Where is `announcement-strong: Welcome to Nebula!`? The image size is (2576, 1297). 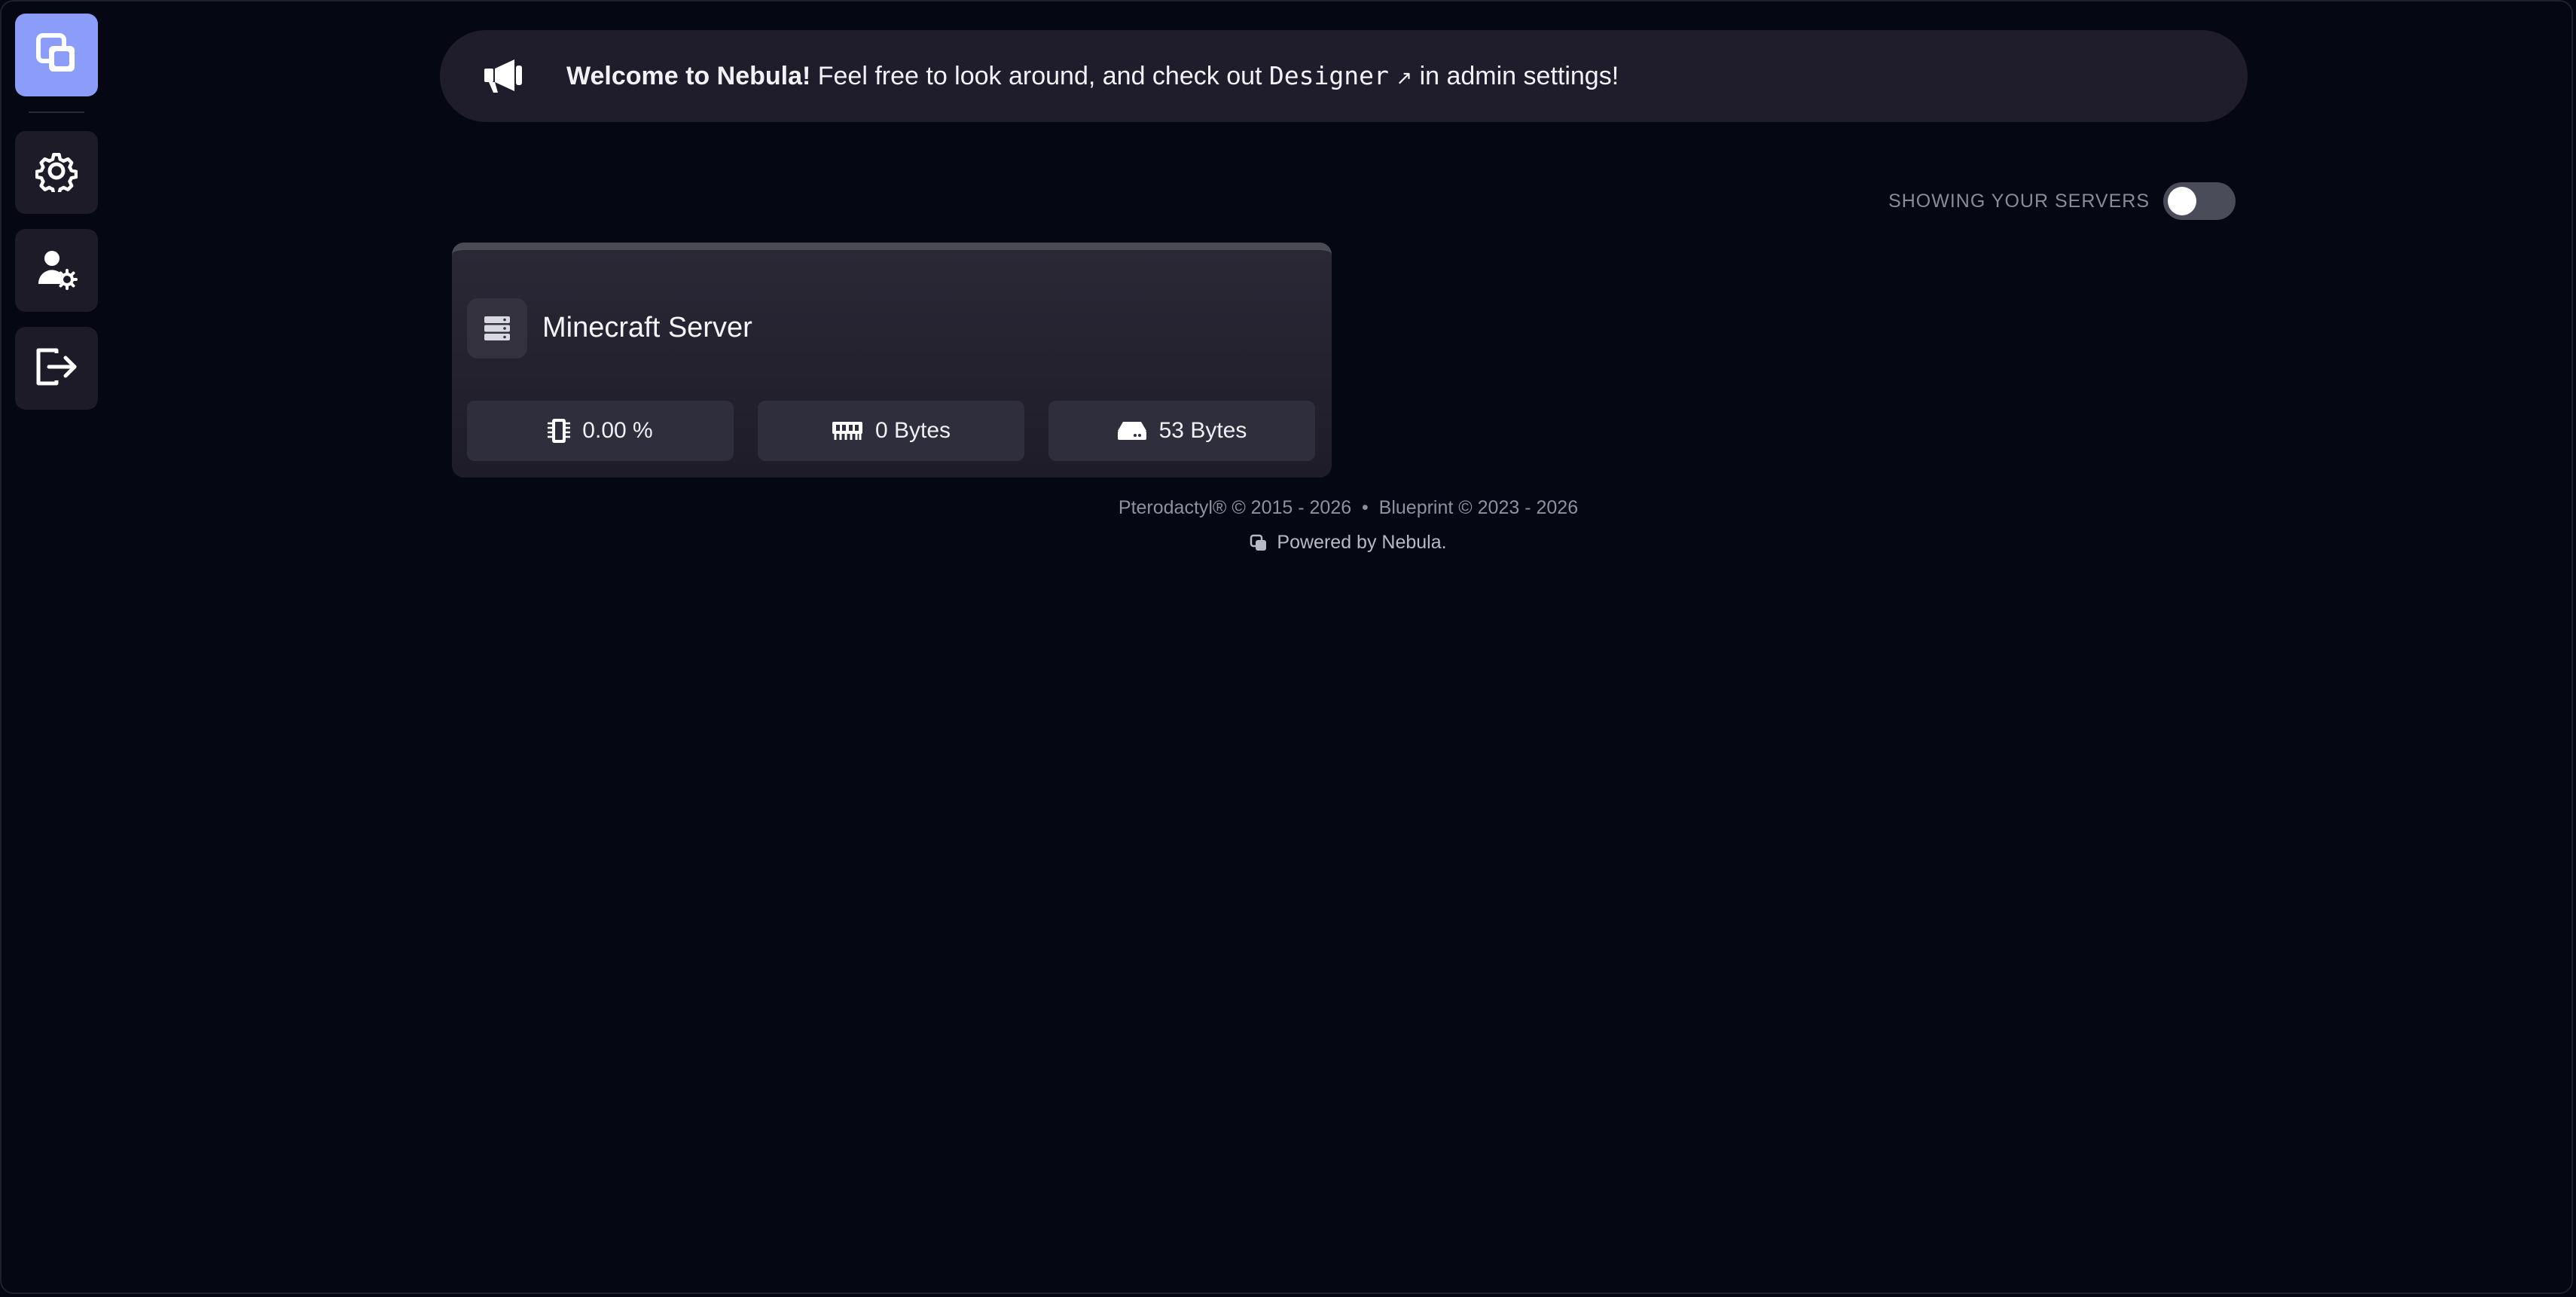 announcement-strong: Welcome to Nebula! is located at coordinates (688, 76).